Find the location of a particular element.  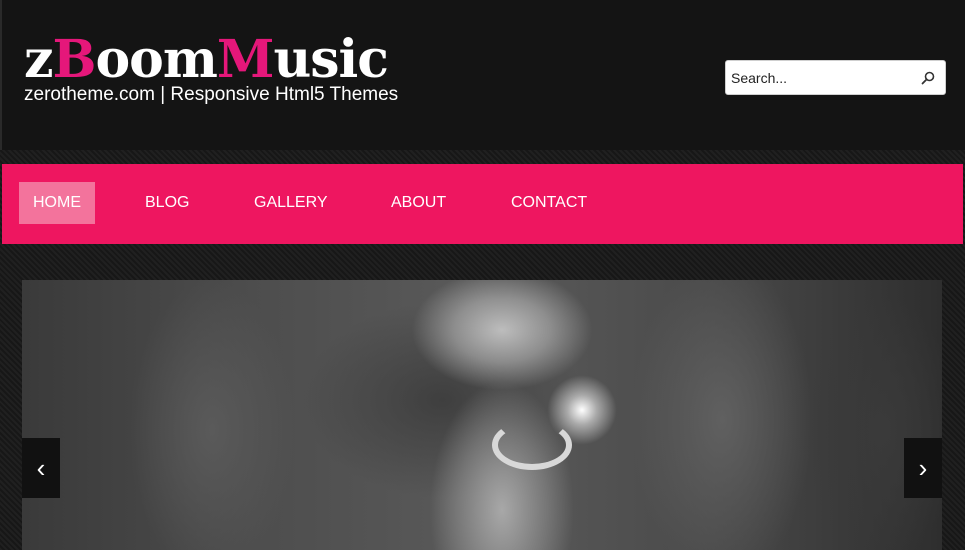

nav-item-about: ABOUT is located at coordinates (418, 203).